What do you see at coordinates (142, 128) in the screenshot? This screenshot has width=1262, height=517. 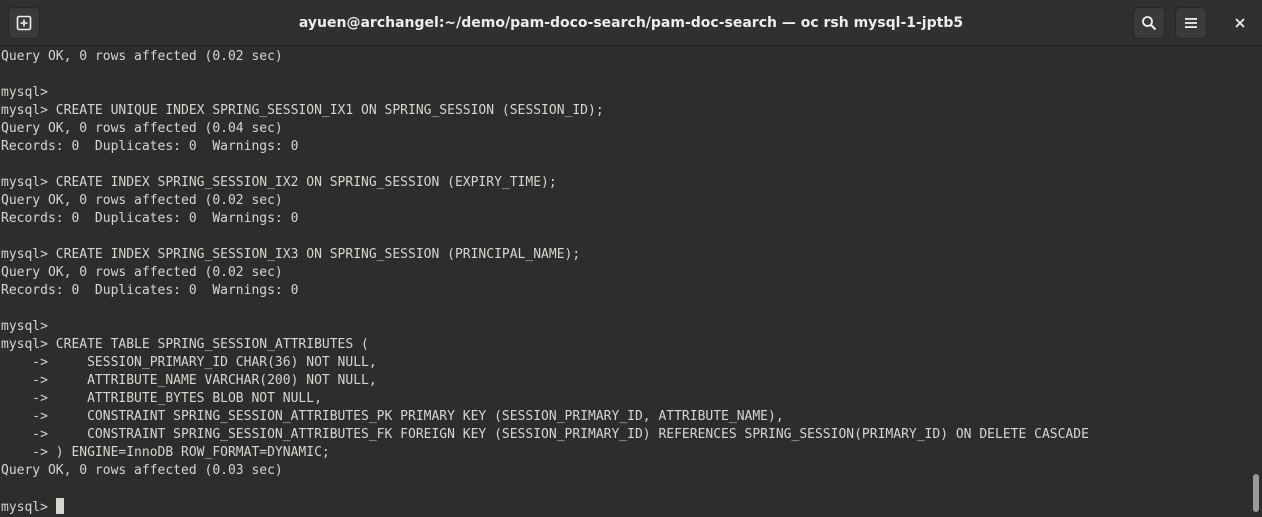 I see `terminal-line: Query OK, 0 rows affected (0.04 sec)` at bounding box center [142, 128].